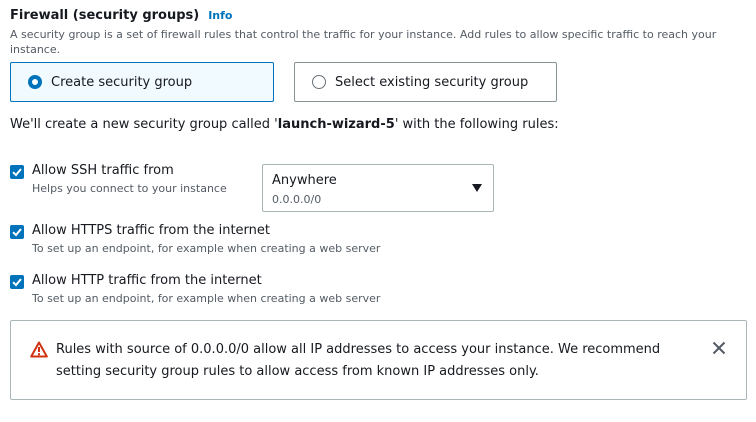 Image resolution: width=756 pixels, height=422 pixels. I want to click on radio-button-selected, so click(35, 82).